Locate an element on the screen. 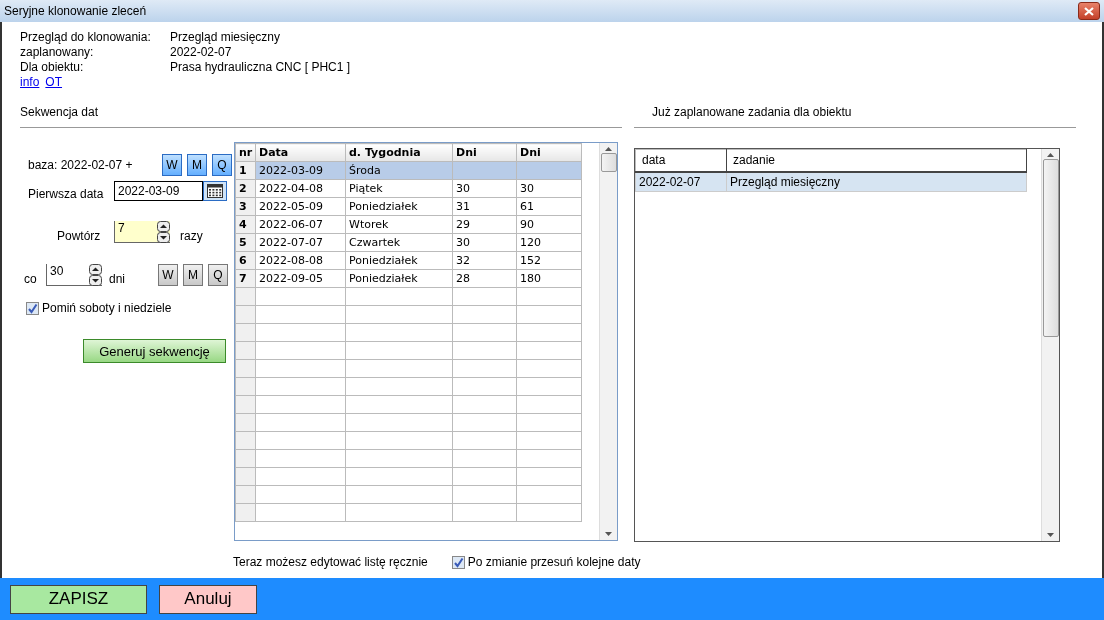  info-value: Przegląd miesięczny is located at coordinates (225, 37).